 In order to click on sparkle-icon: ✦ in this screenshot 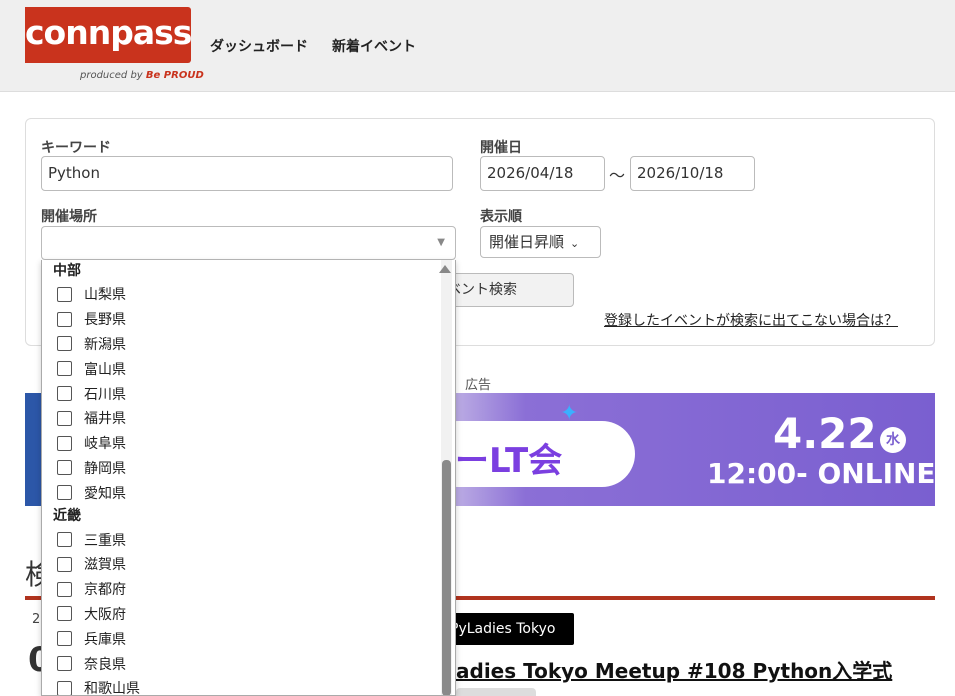, I will do `click(569, 413)`.